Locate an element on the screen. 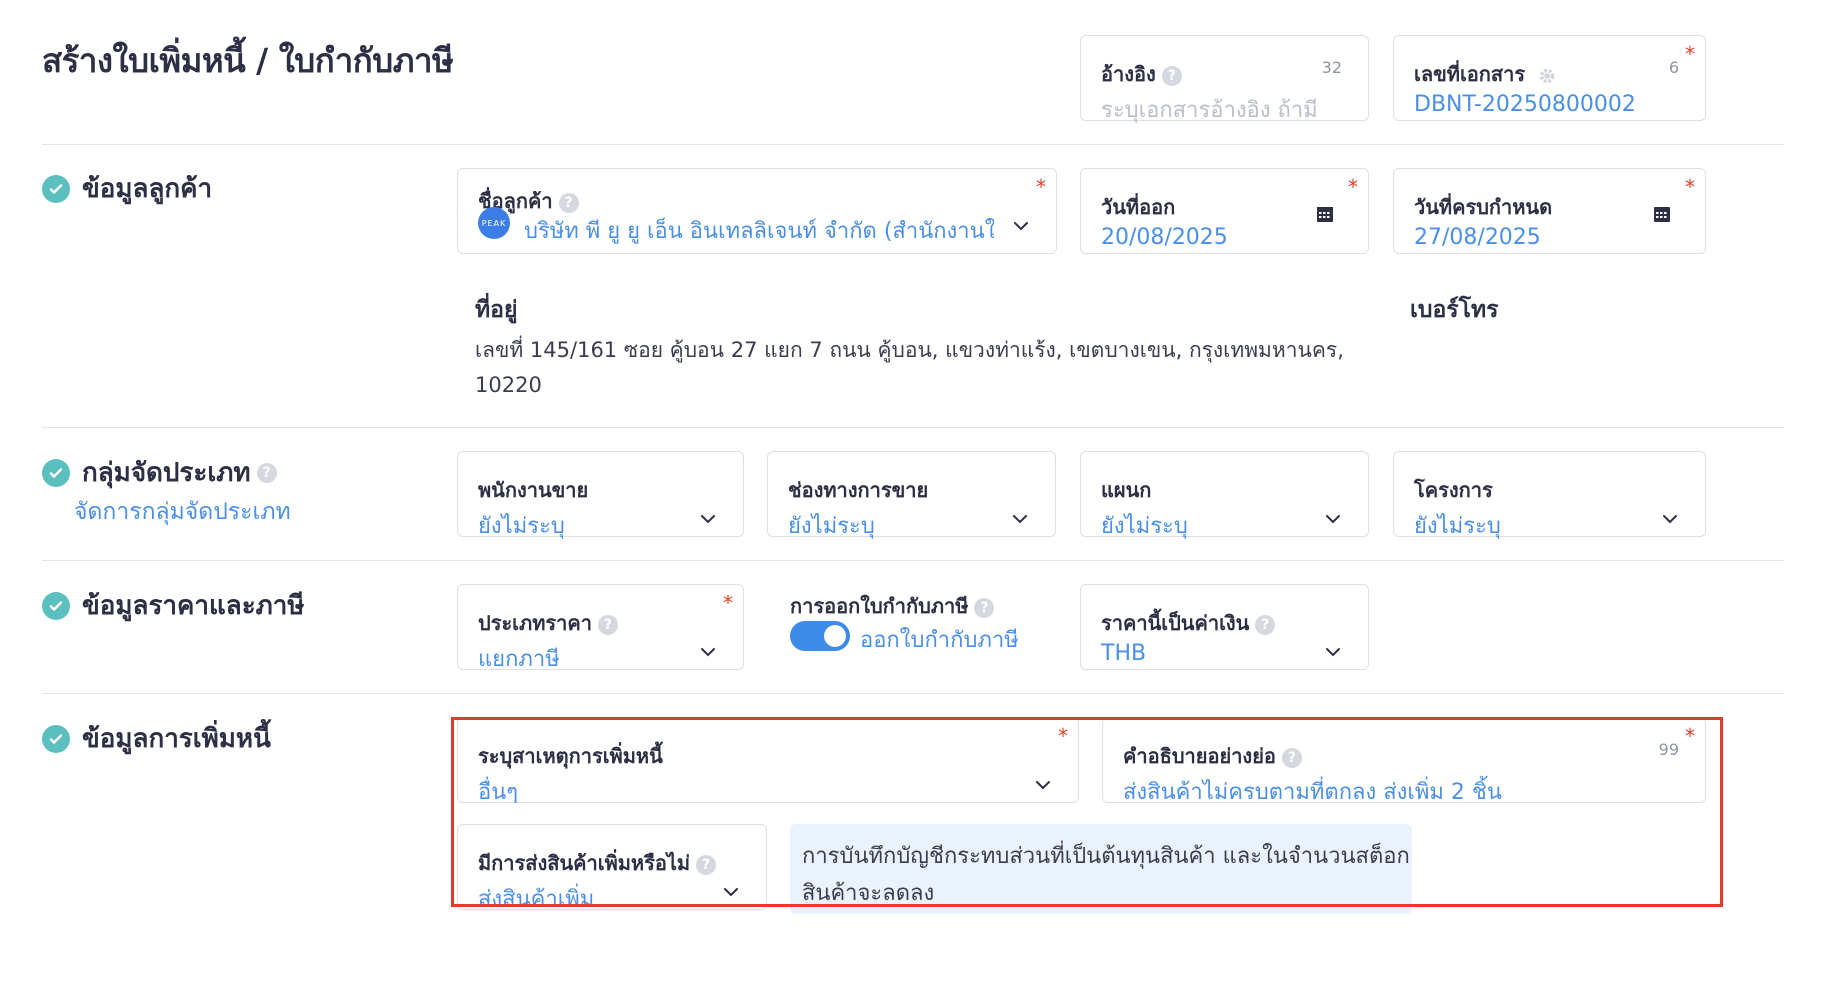 Image resolution: width=1826 pixels, height=984 pixels. pricing-section-header: ข้อมูลราคาและภาษี is located at coordinates (173, 605).